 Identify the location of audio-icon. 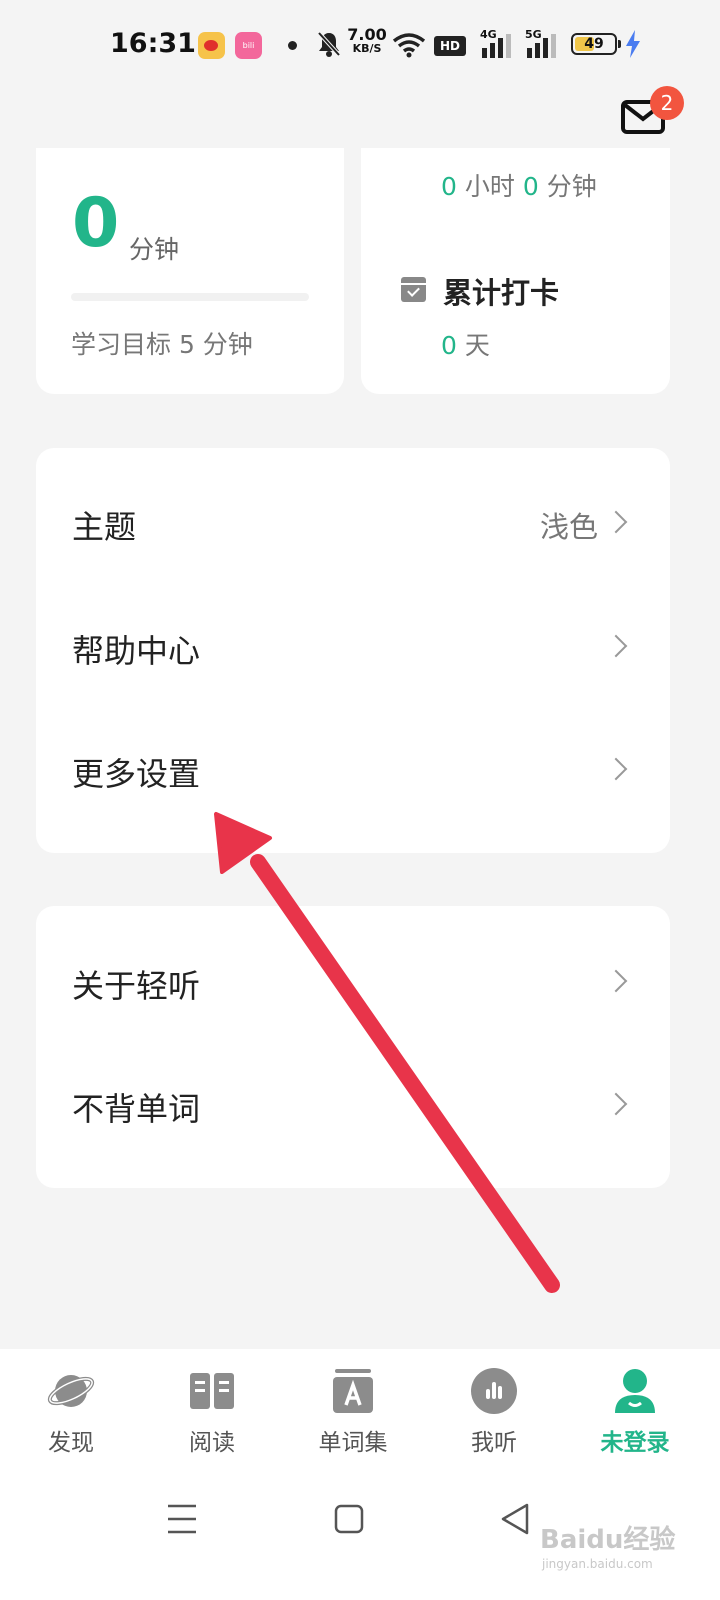
(494, 1391).